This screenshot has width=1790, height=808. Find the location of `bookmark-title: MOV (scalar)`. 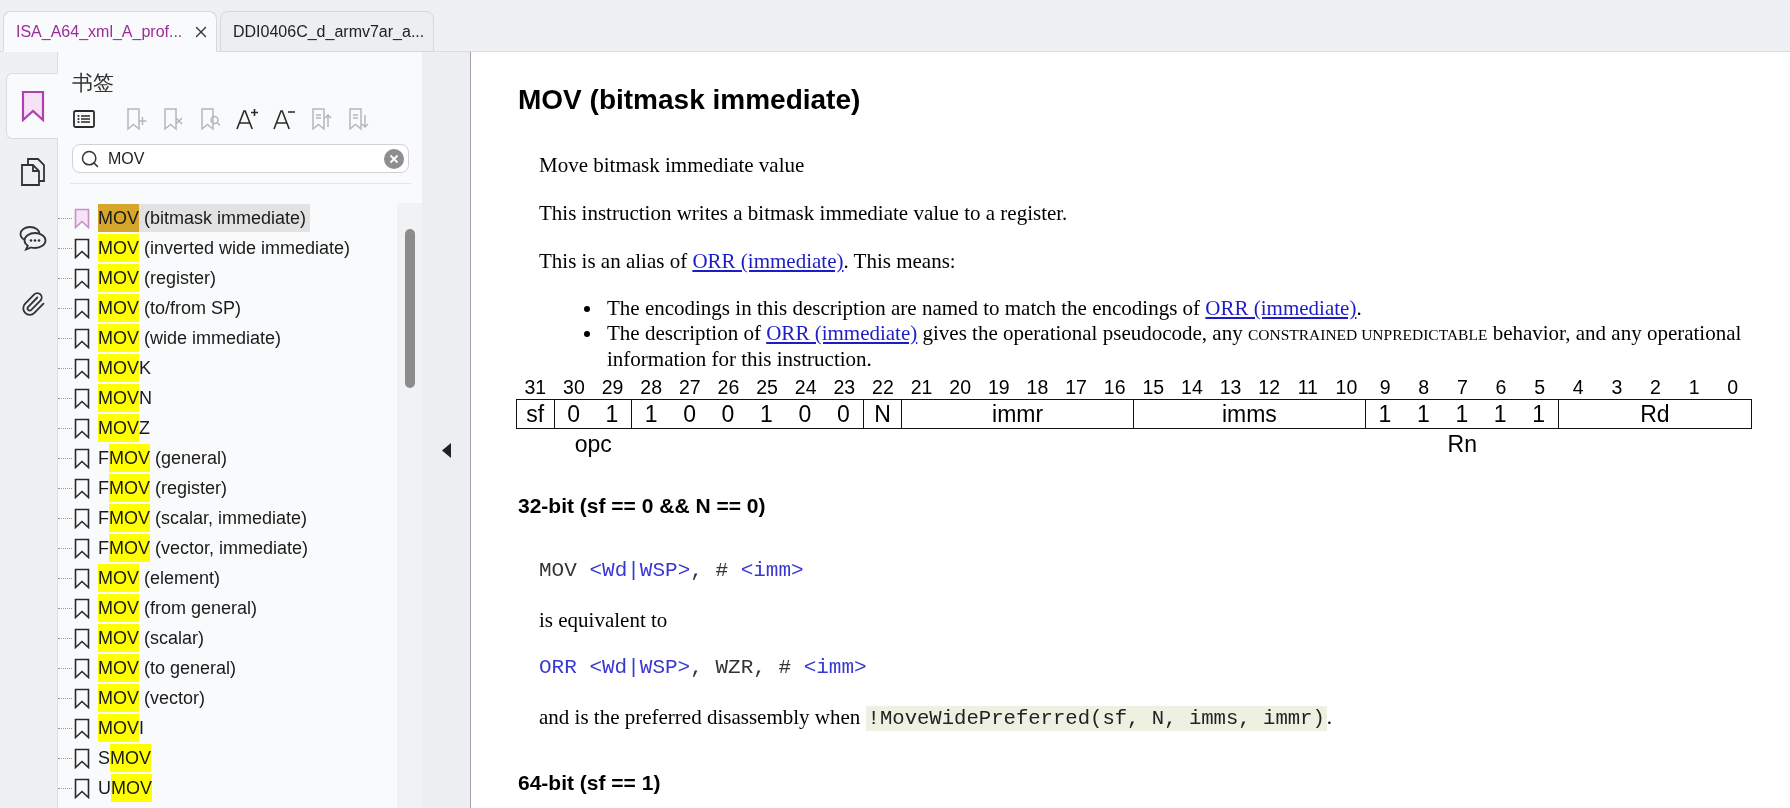

bookmark-title: MOV (scalar) is located at coordinates (153, 638).